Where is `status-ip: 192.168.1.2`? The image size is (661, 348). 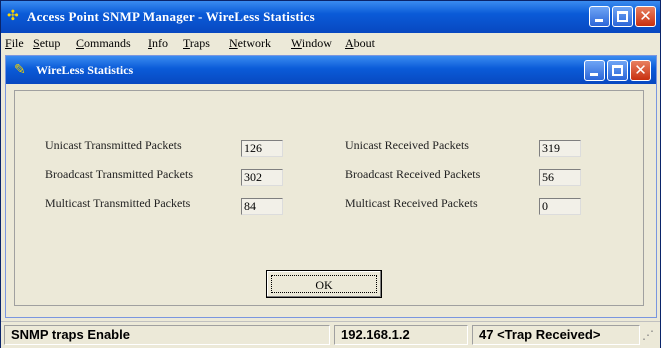
status-ip: 192.168.1.2 is located at coordinates (401, 335).